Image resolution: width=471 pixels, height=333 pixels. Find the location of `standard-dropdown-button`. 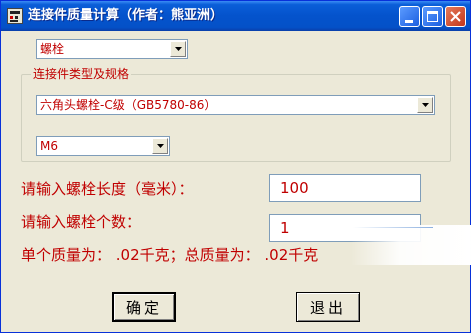

standard-dropdown-button is located at coordinates (425, 105).